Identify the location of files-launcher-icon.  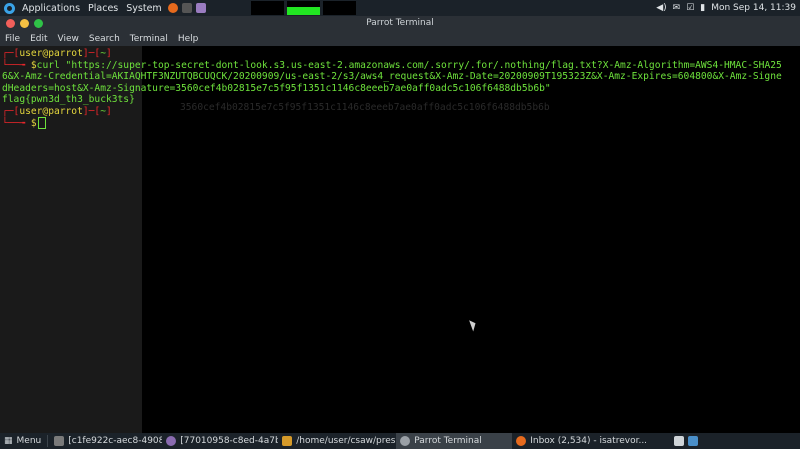
(200, 8).